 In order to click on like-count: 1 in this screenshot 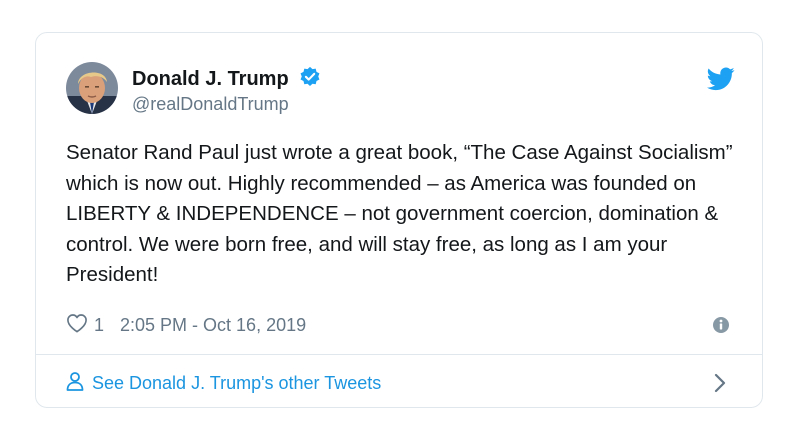, I will do `click(99, 325)`.